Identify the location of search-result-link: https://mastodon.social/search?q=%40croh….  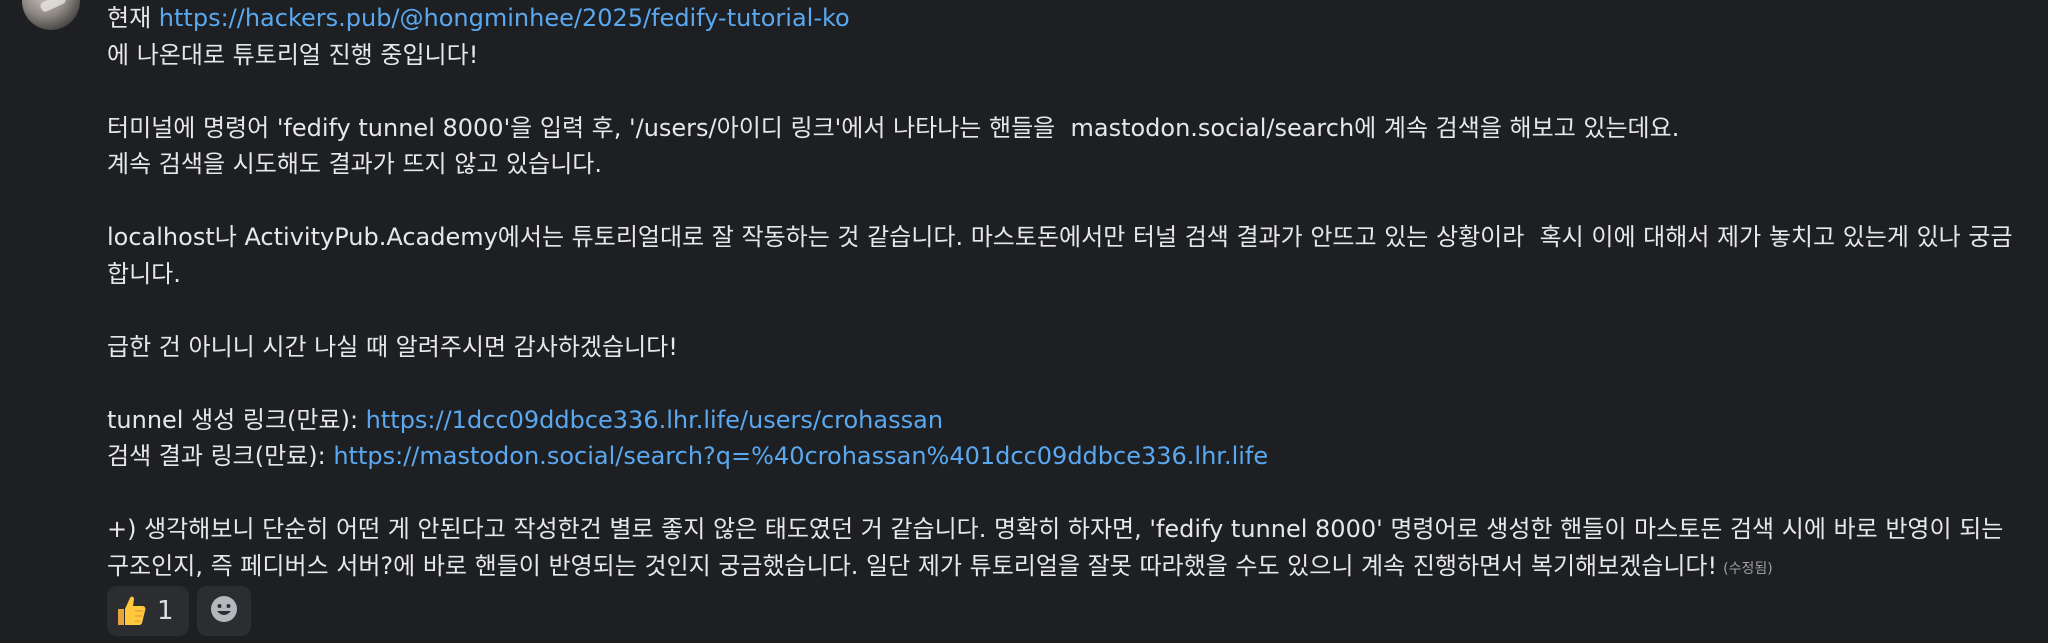
(800, 456).